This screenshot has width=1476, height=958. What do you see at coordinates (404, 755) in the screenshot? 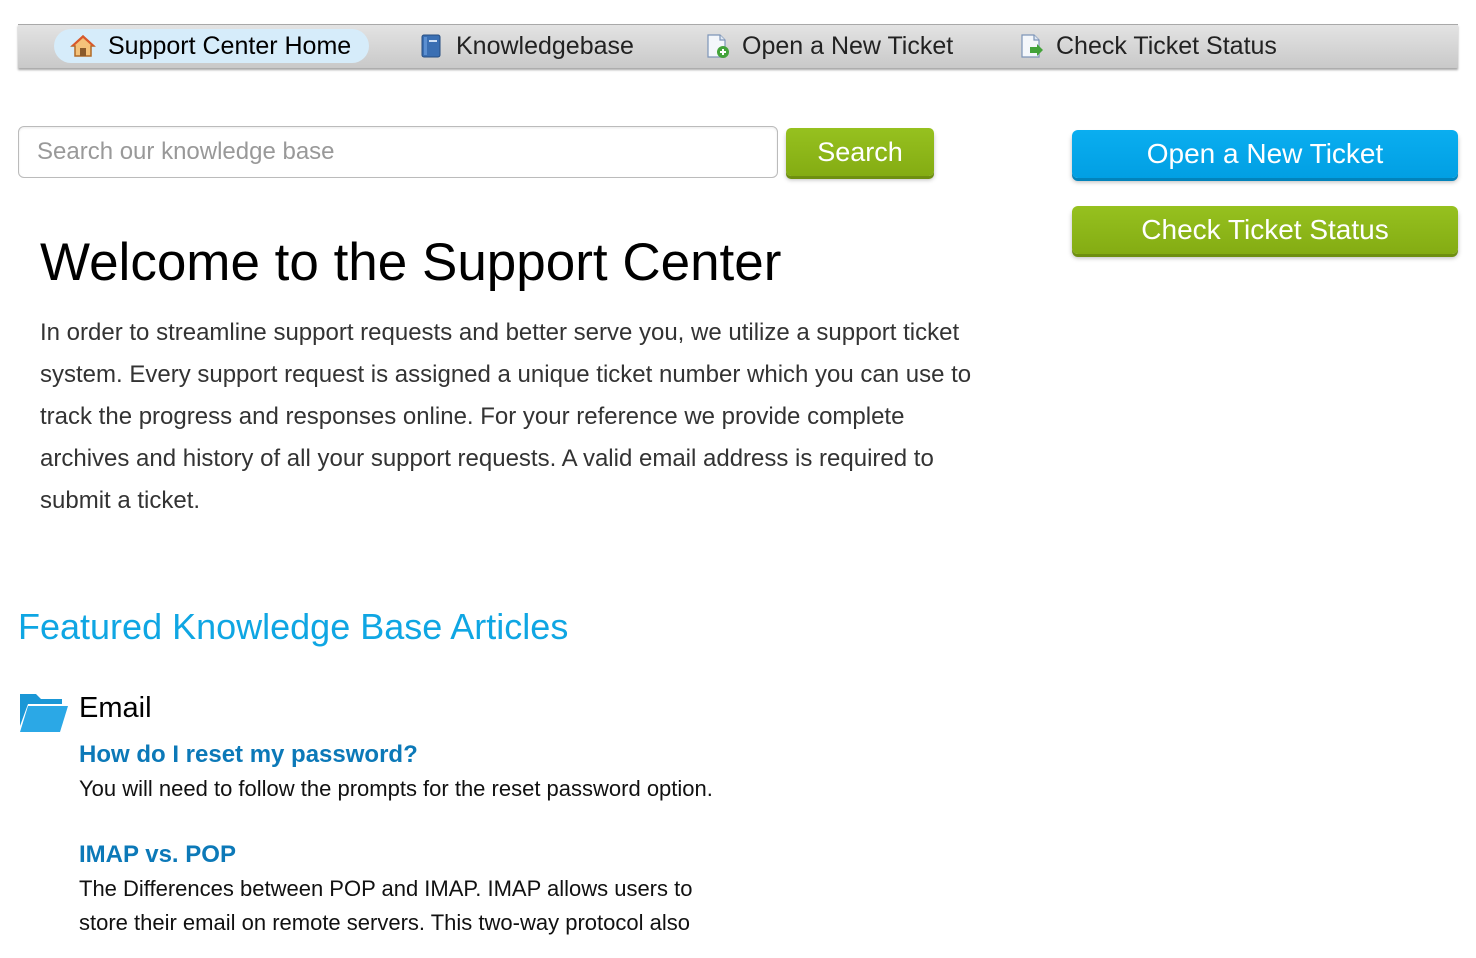
I see `article-link: How do I reset my password?` at bounding box center [404, 755].